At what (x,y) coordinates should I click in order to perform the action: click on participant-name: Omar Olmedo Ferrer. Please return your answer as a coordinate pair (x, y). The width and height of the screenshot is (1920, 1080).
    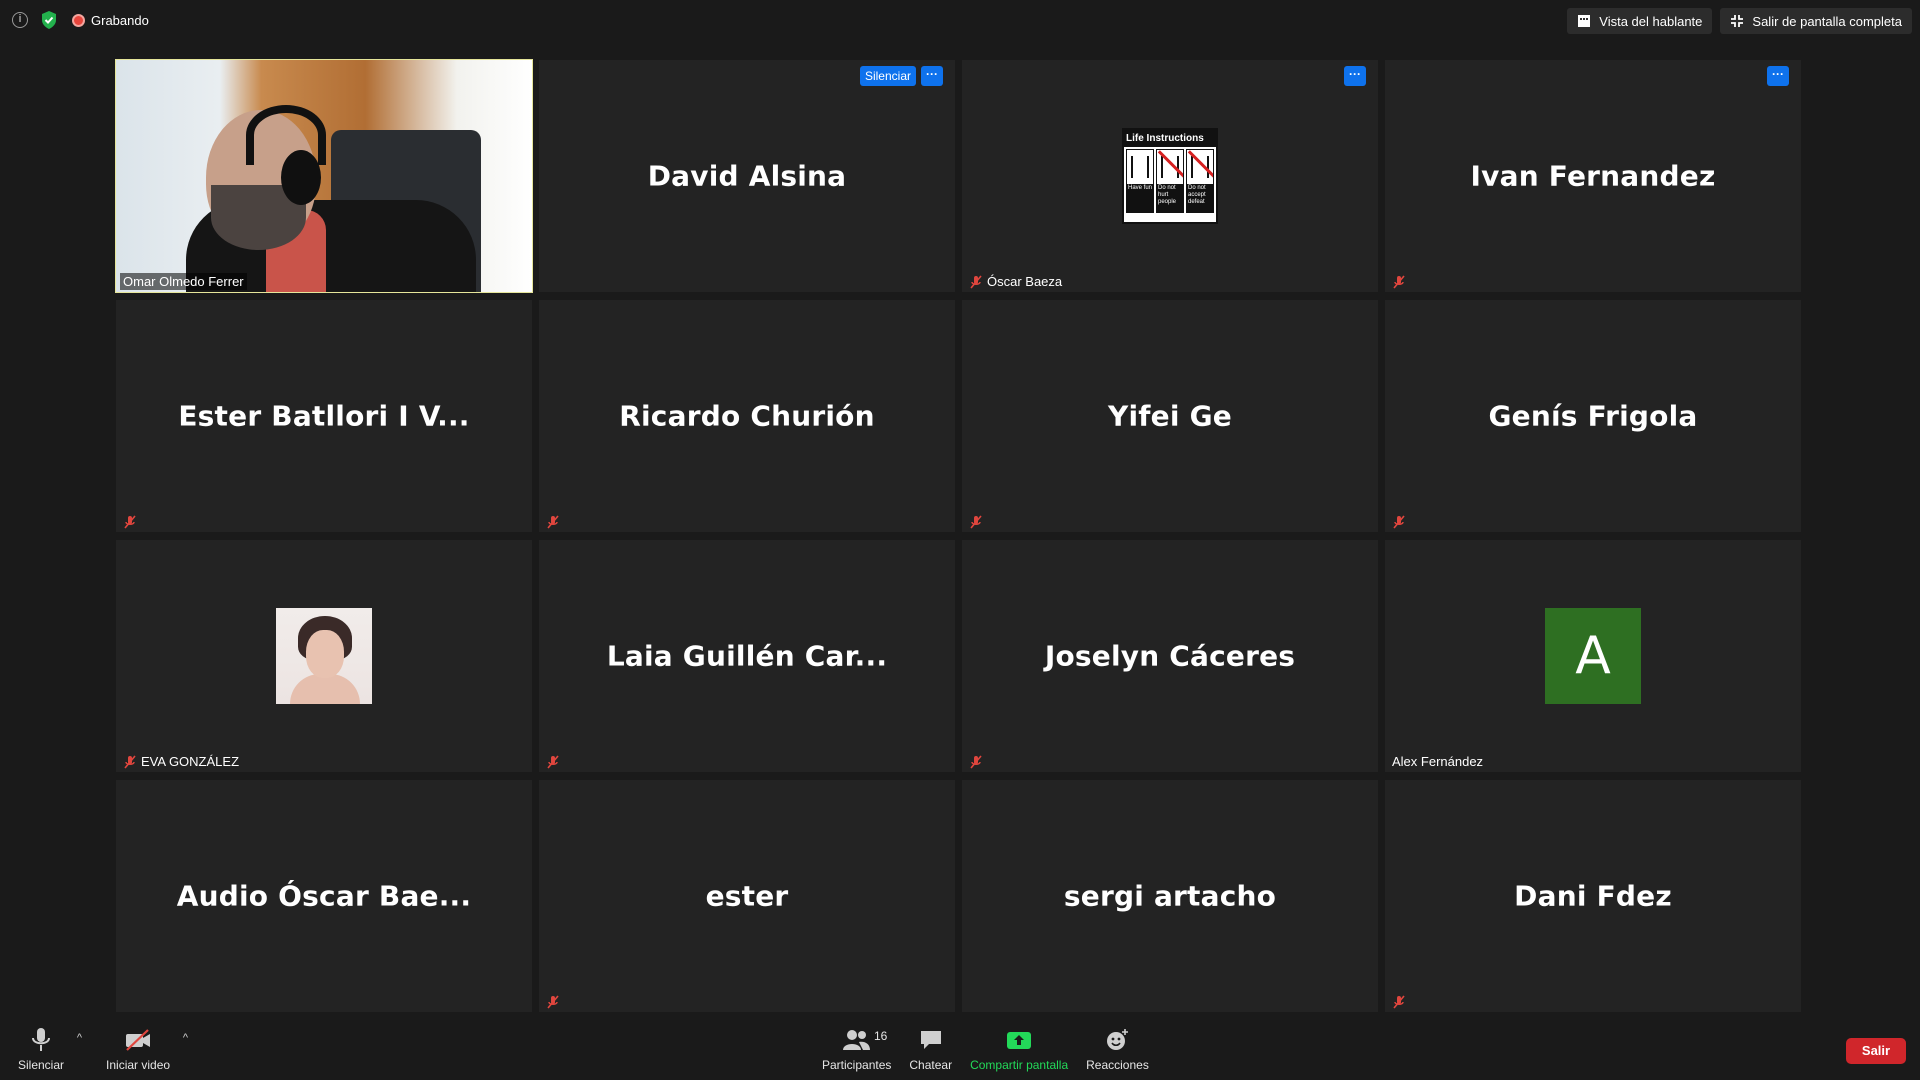
    Looking at the image, I should click on (183, 281).